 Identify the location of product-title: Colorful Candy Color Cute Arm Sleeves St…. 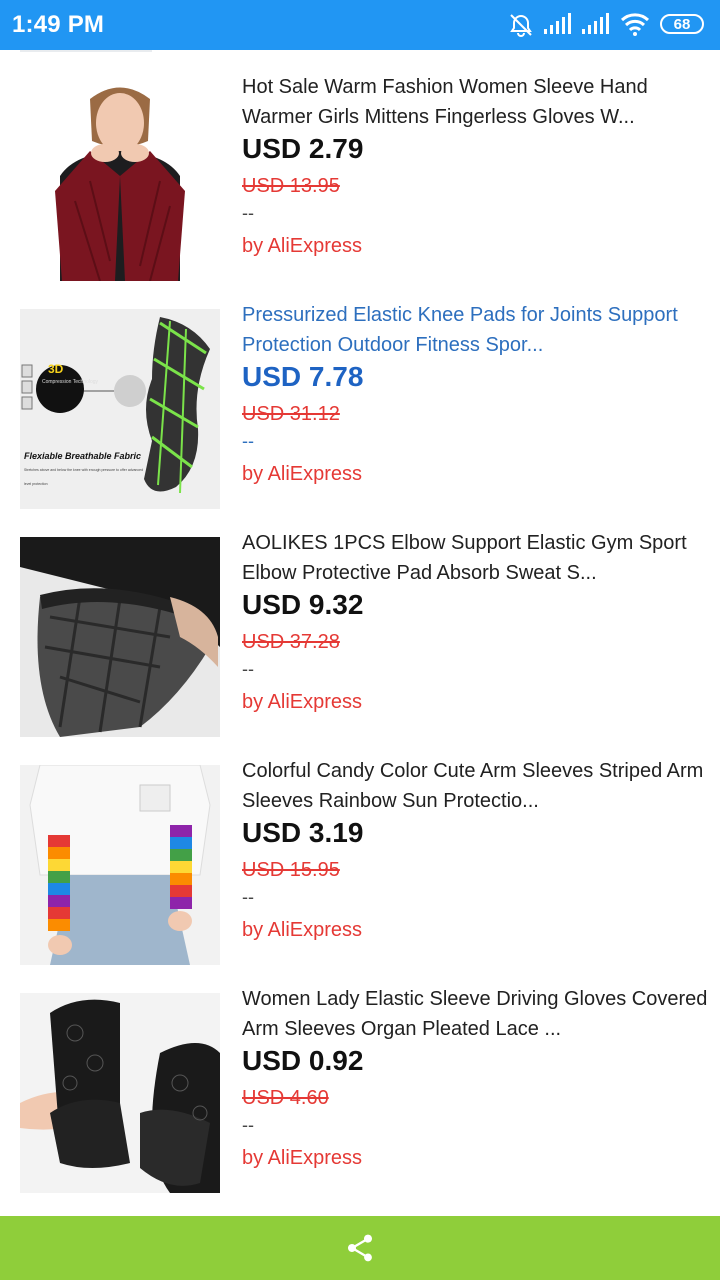
(479, 786).